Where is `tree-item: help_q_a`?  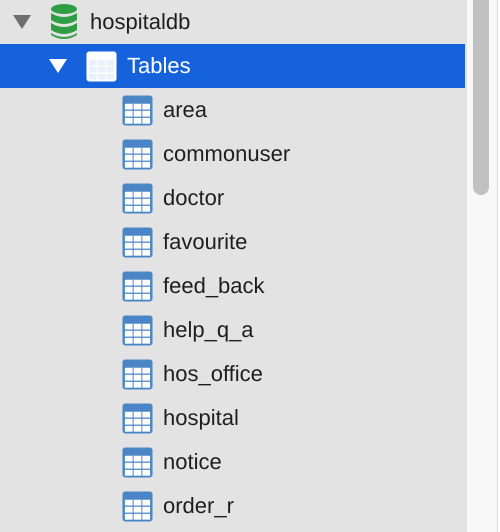
tree-item: help_q_a is located at coordinates (233, 330).